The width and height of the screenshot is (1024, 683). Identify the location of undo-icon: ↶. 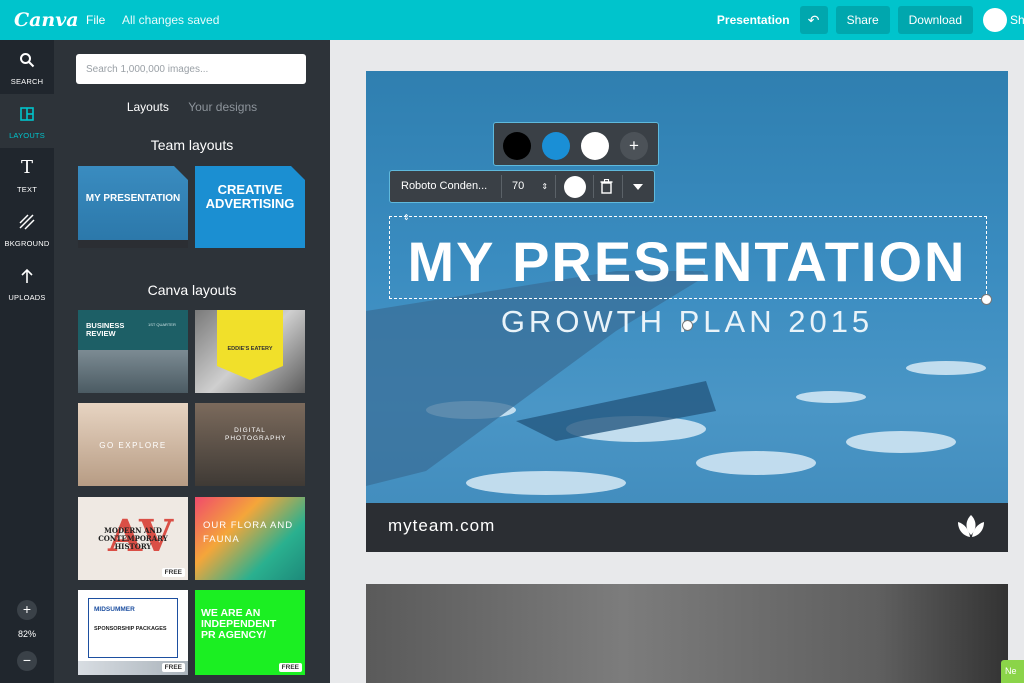
(813, 19).